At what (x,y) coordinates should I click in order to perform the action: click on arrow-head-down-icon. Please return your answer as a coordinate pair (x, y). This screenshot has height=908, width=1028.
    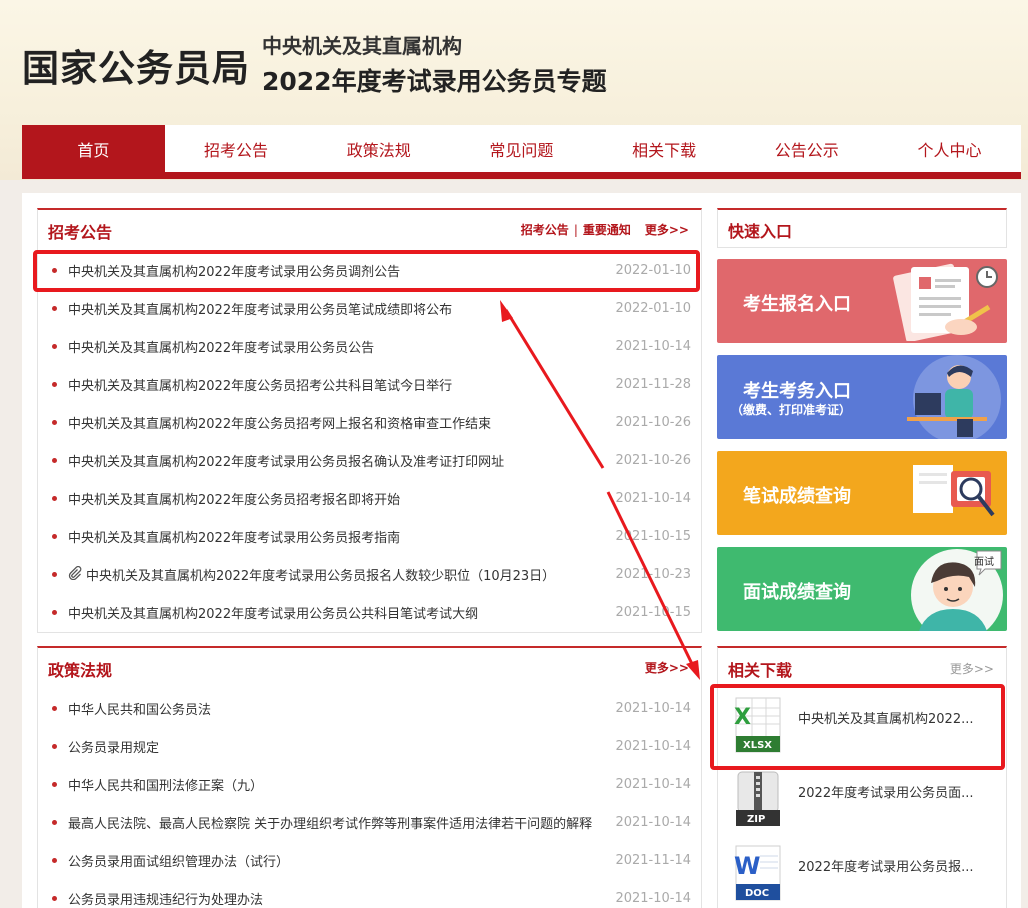
    Looking at the image, I should click on (693, 670).